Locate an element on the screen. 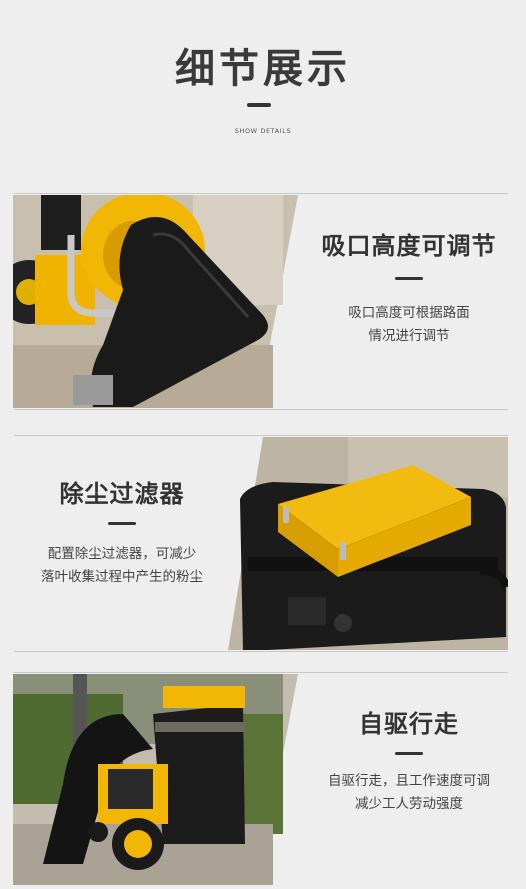 This screenshot has width=526, height=889. feature-description: 配置除尘过滤器，可减少 落叶收集过程中产生的粉尘 is located at coordinates (122, 566).